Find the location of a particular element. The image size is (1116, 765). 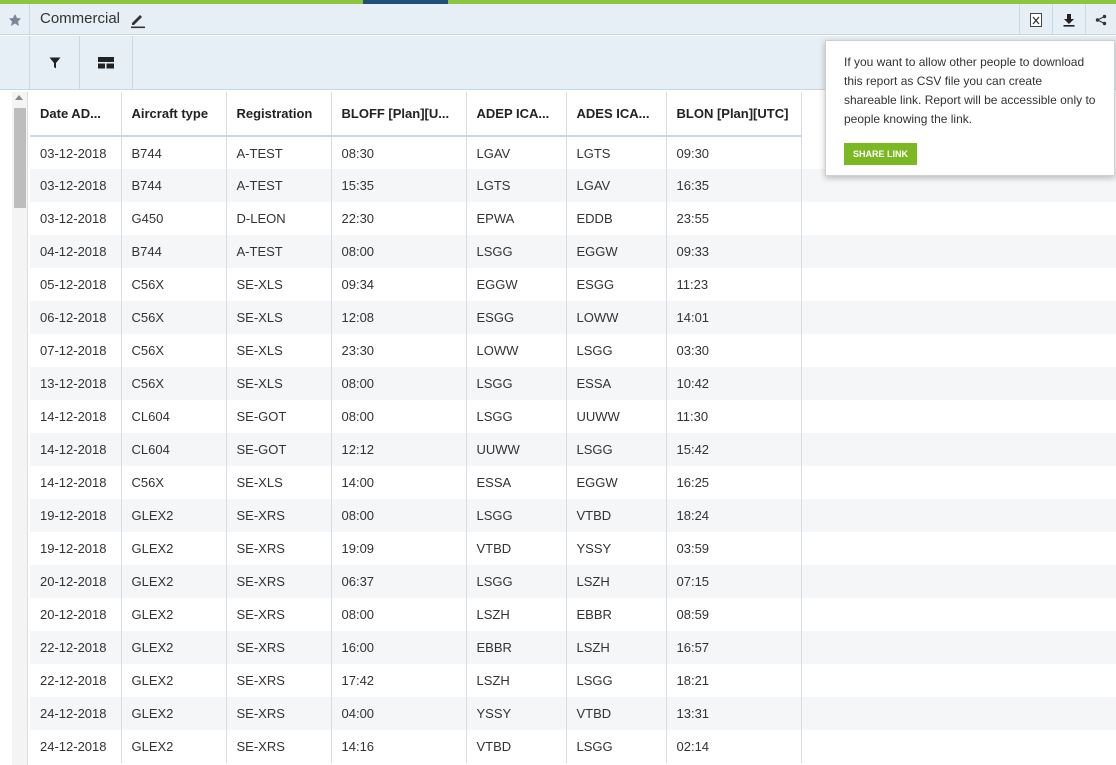

cell-blon: 23:55 is located at coordinates (734, 218).